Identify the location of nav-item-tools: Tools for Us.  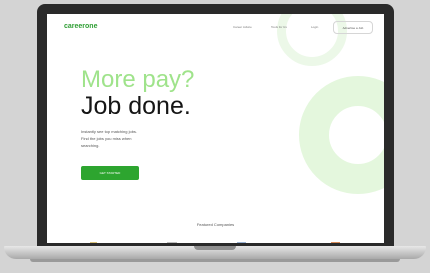
(279, 27).